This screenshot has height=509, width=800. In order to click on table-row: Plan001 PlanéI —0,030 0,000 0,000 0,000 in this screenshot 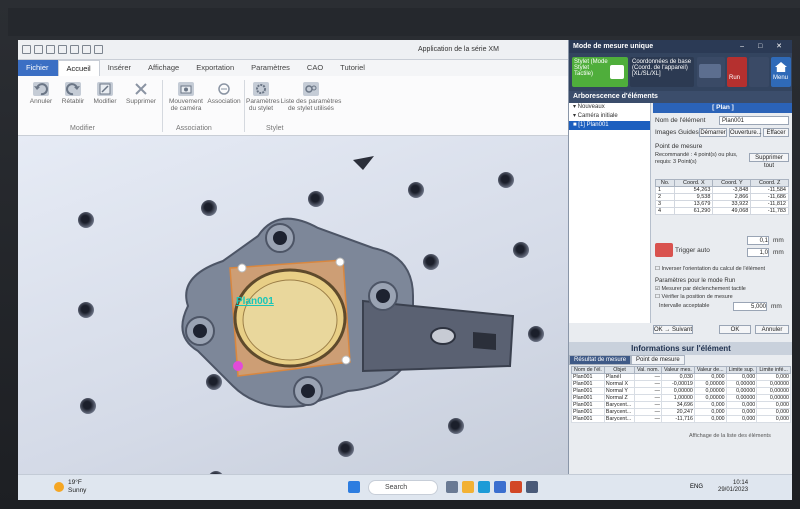, I will do `click(681, 377)`.